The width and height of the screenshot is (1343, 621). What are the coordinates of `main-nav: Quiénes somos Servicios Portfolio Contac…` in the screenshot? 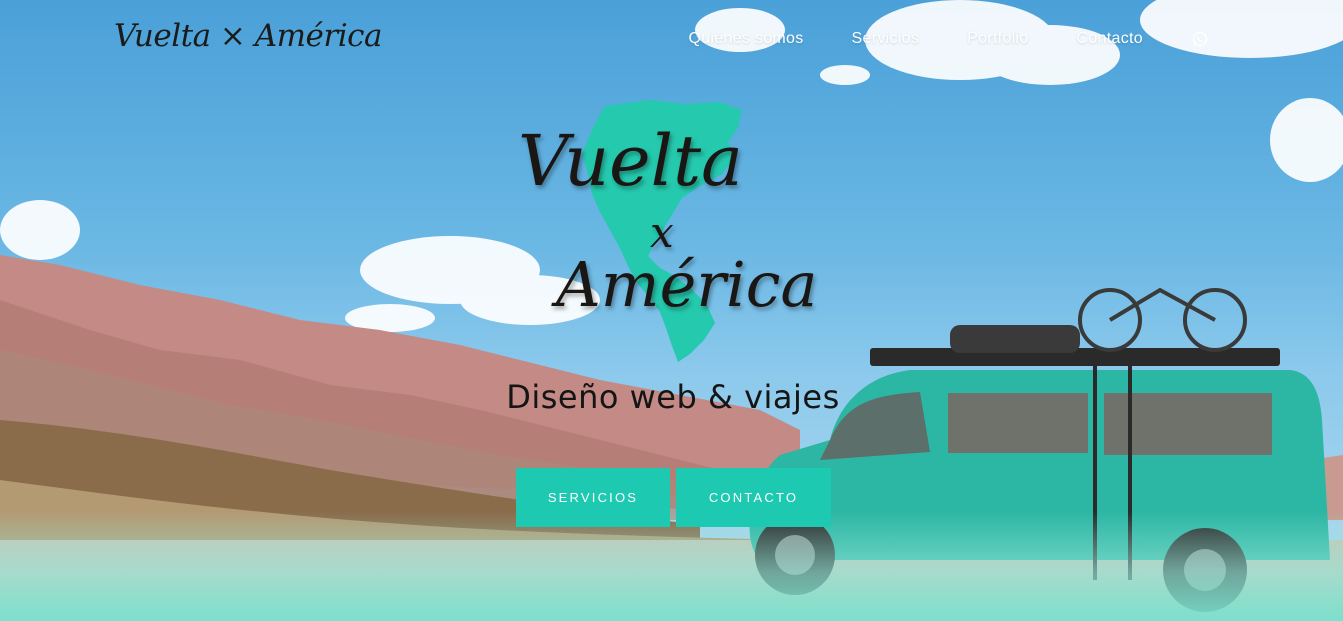 It's located at (1015, 39).